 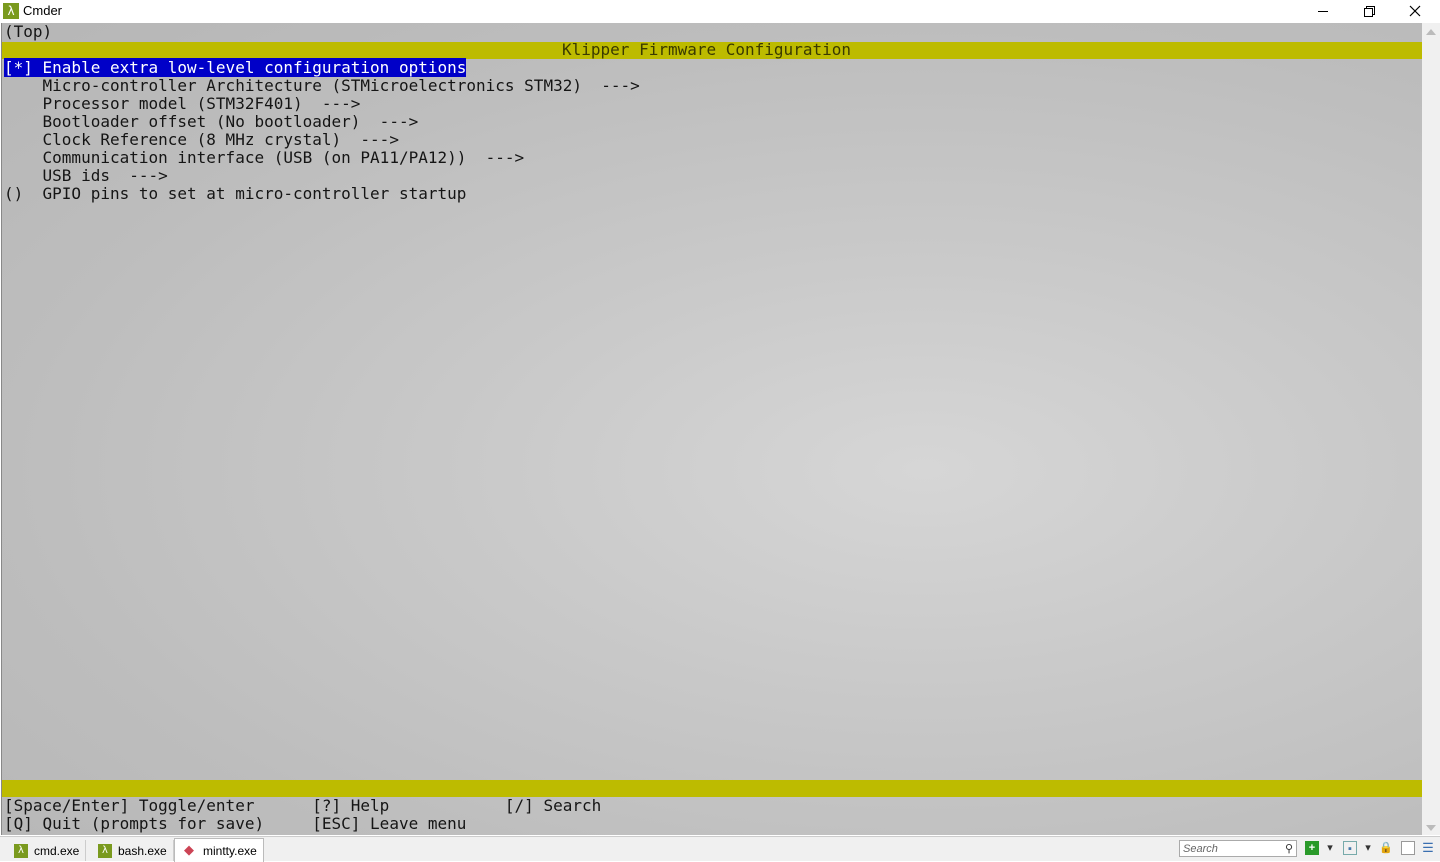 What do you see at coordinates (43, 10) in the screenshot?
I see `window-title: Cmder` at bounding box center [43, 10].